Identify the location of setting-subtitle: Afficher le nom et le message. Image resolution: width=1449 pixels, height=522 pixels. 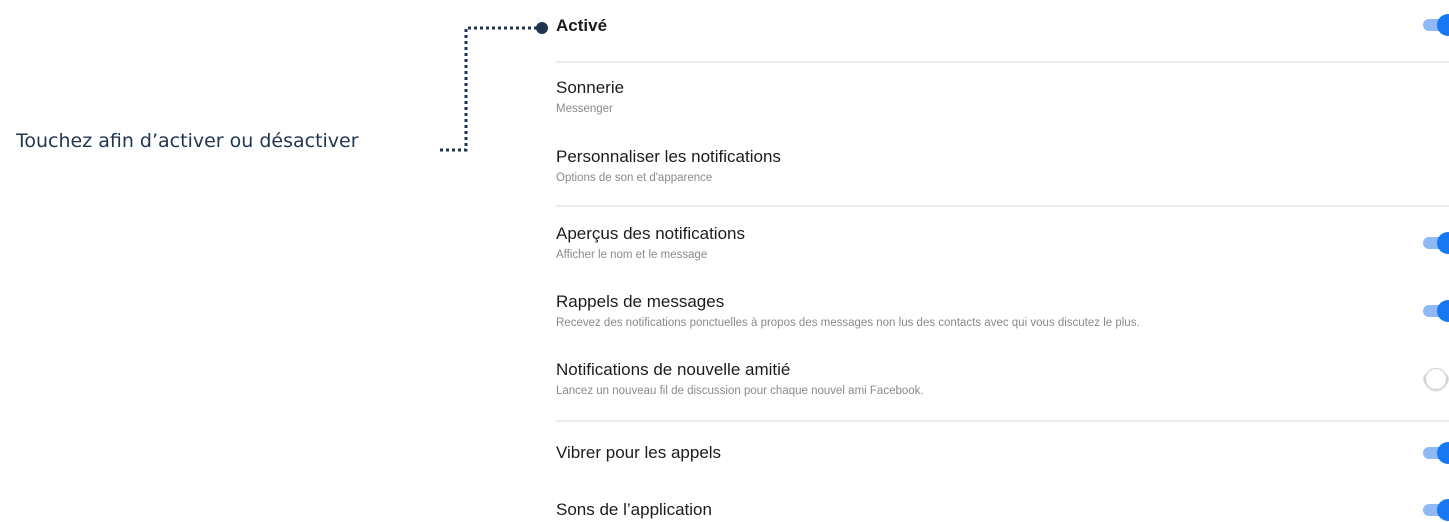
(632, 255).